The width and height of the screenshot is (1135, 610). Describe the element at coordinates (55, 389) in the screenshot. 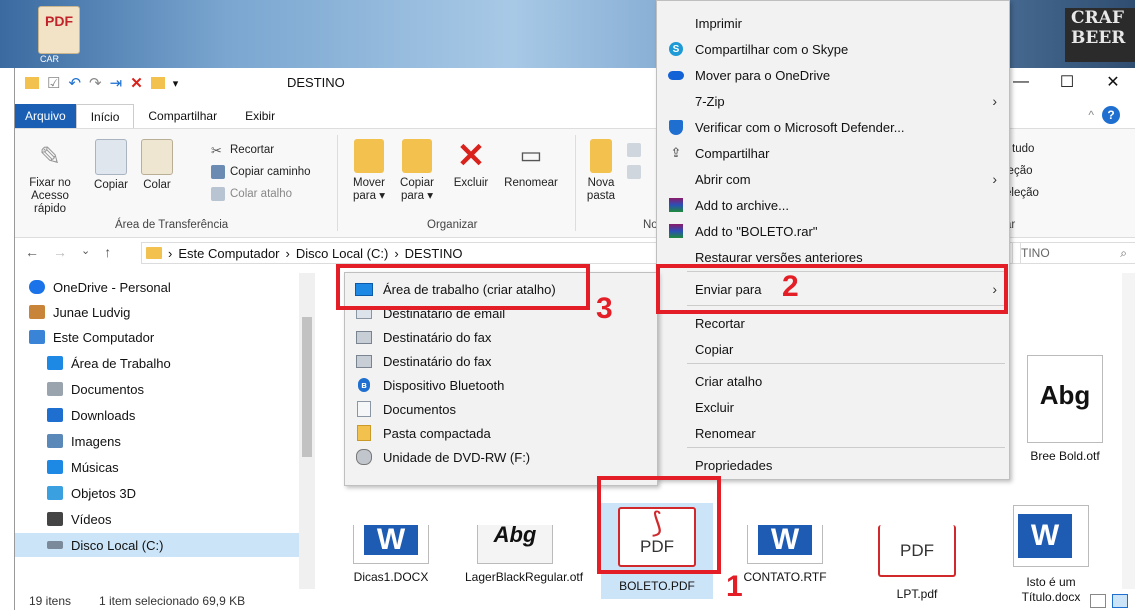

I see `documents-icon` at that location.